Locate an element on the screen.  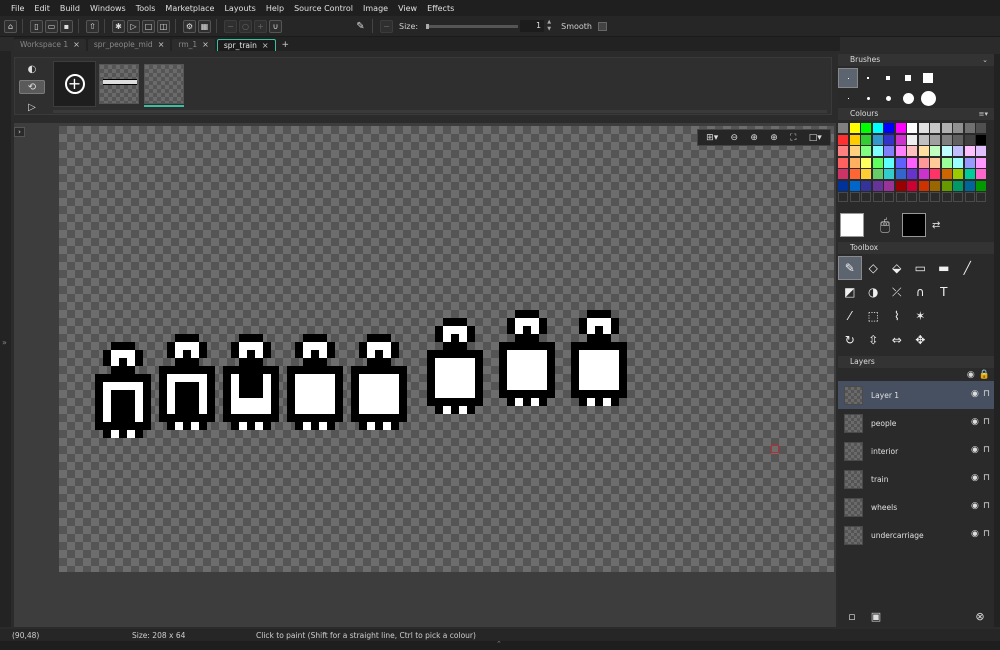
clean-icon: ◫ is located at coordinates (163, 26).